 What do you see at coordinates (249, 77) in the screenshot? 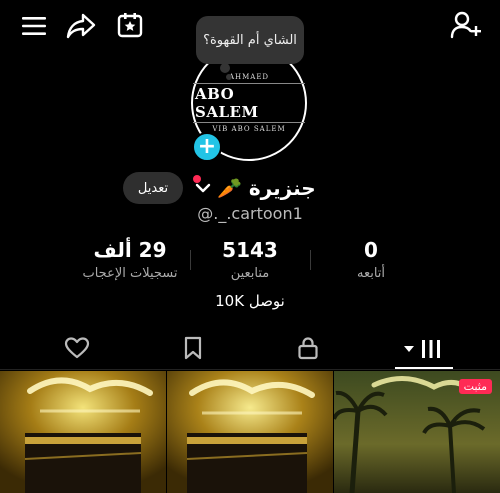
I see `avatar-top-text: AHMAED` at bounding box center [249, 77].